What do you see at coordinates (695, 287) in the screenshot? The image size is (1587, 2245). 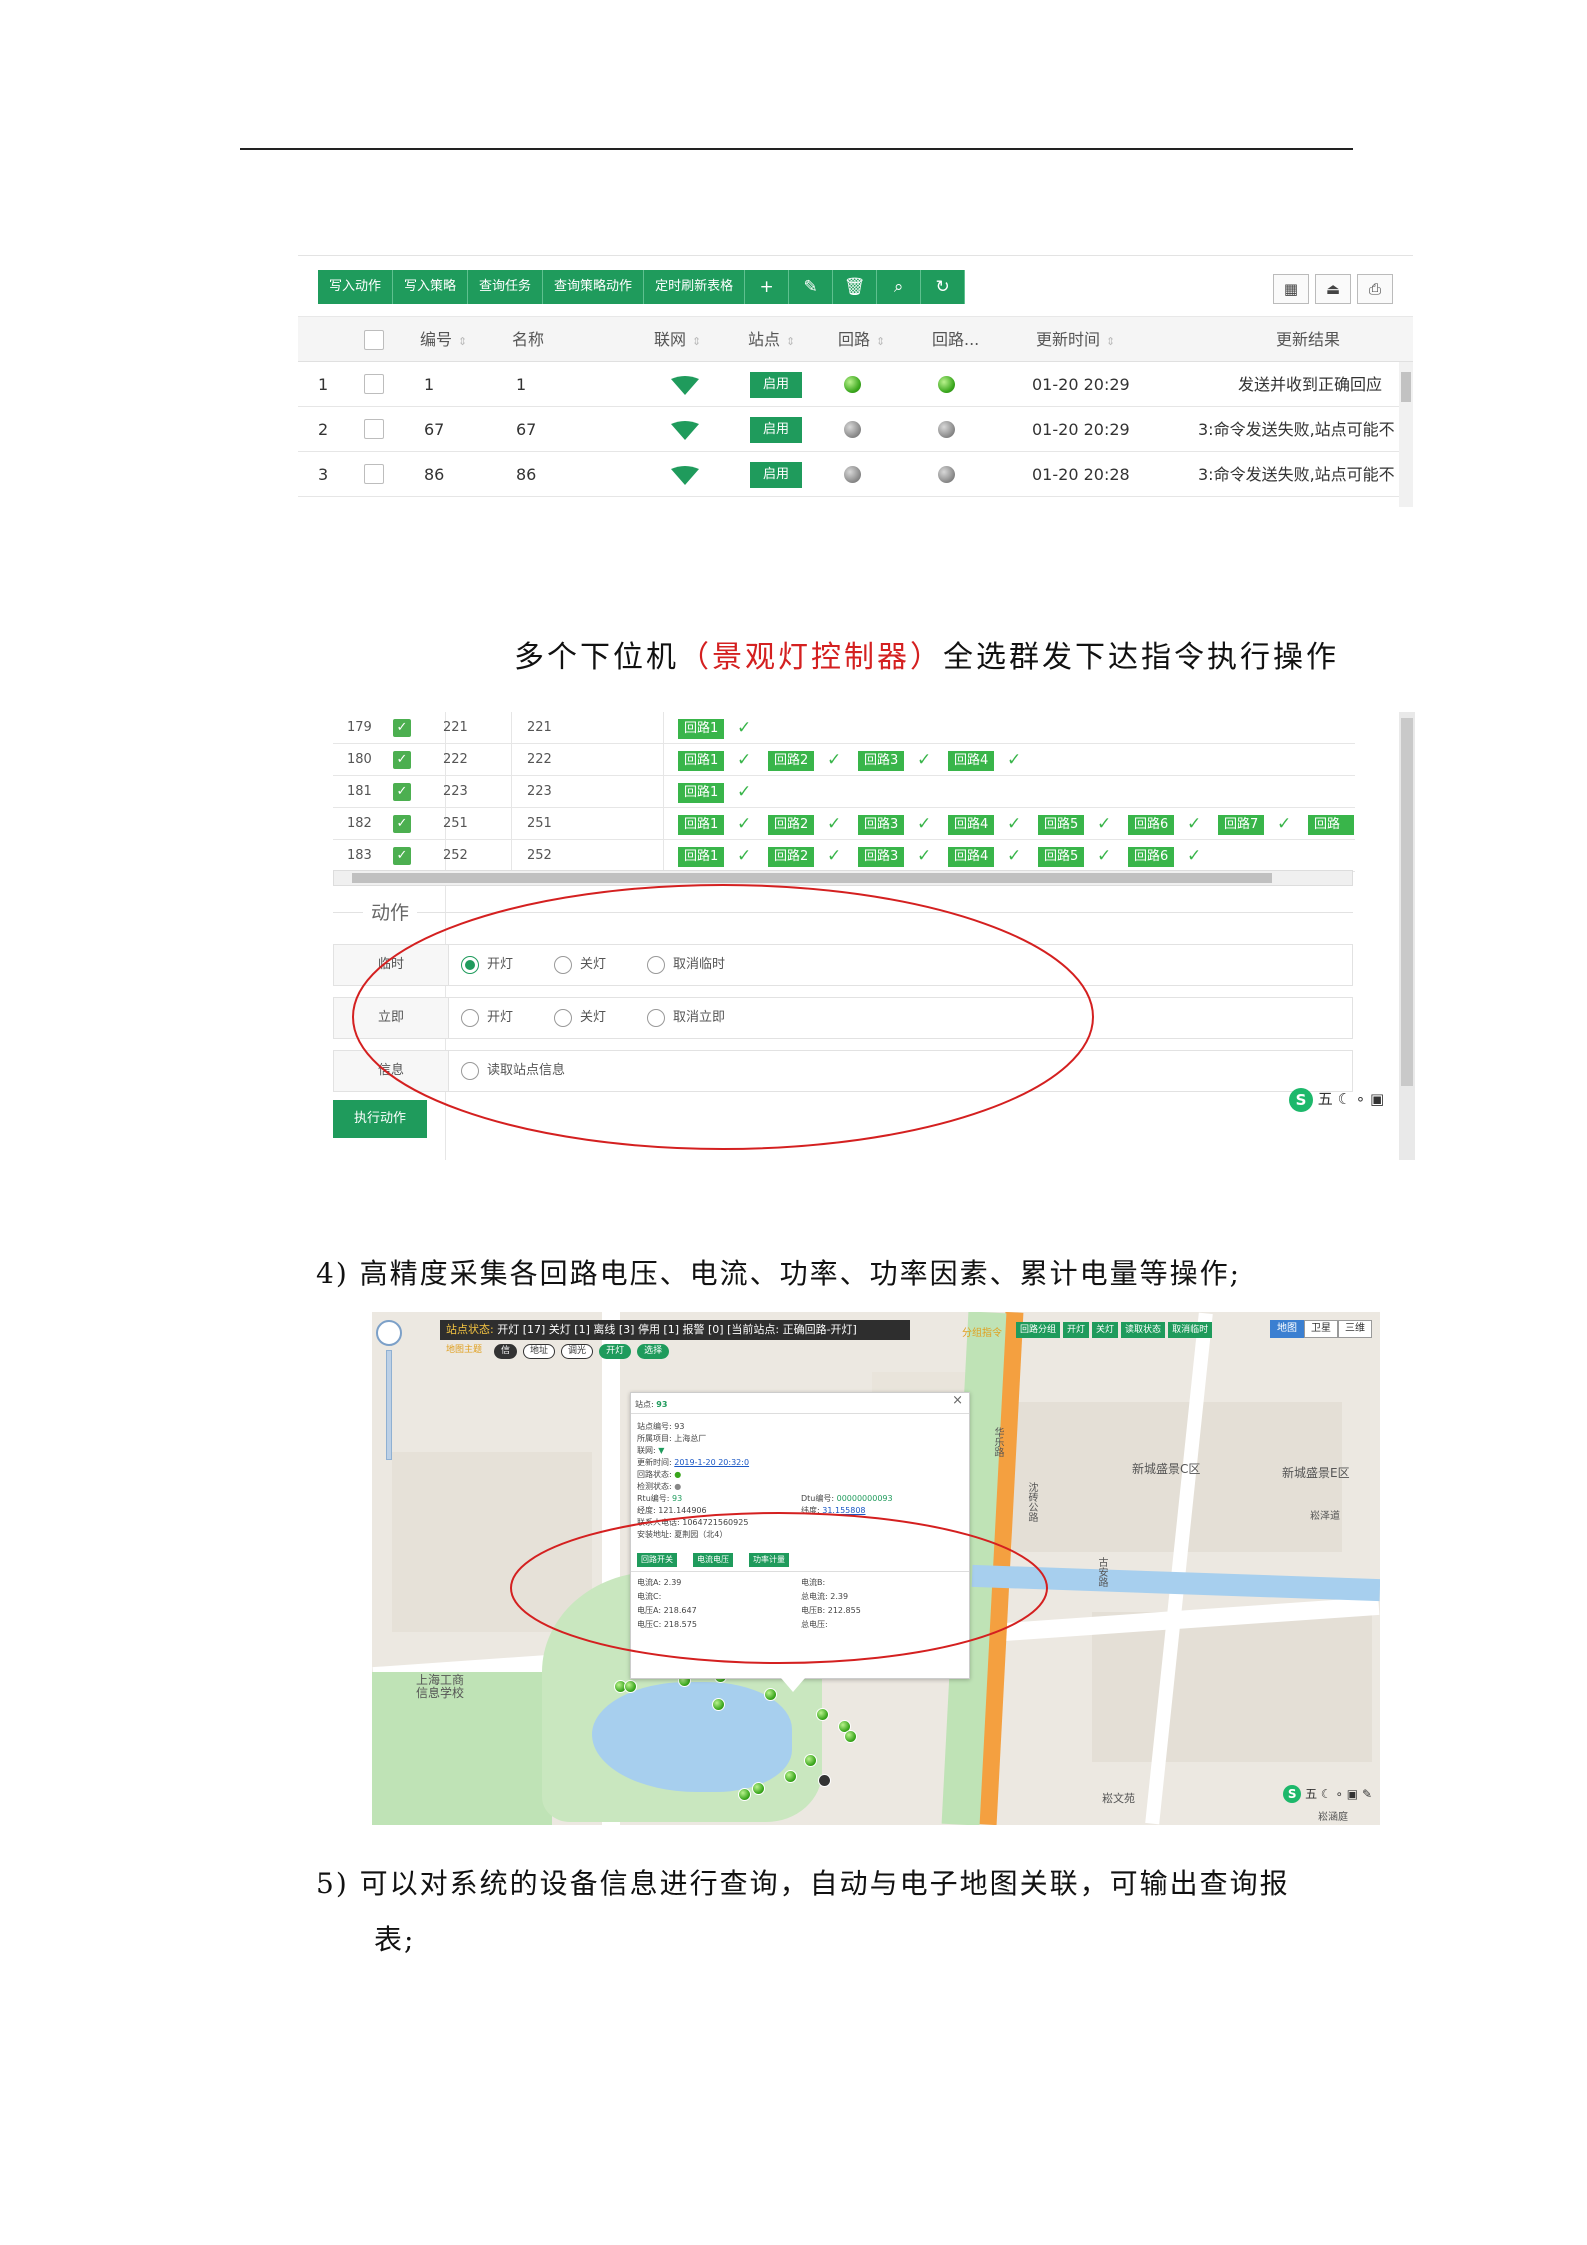 I see `timed-refresh-button: 定时刷新表格` at bounding box center [695, 287].